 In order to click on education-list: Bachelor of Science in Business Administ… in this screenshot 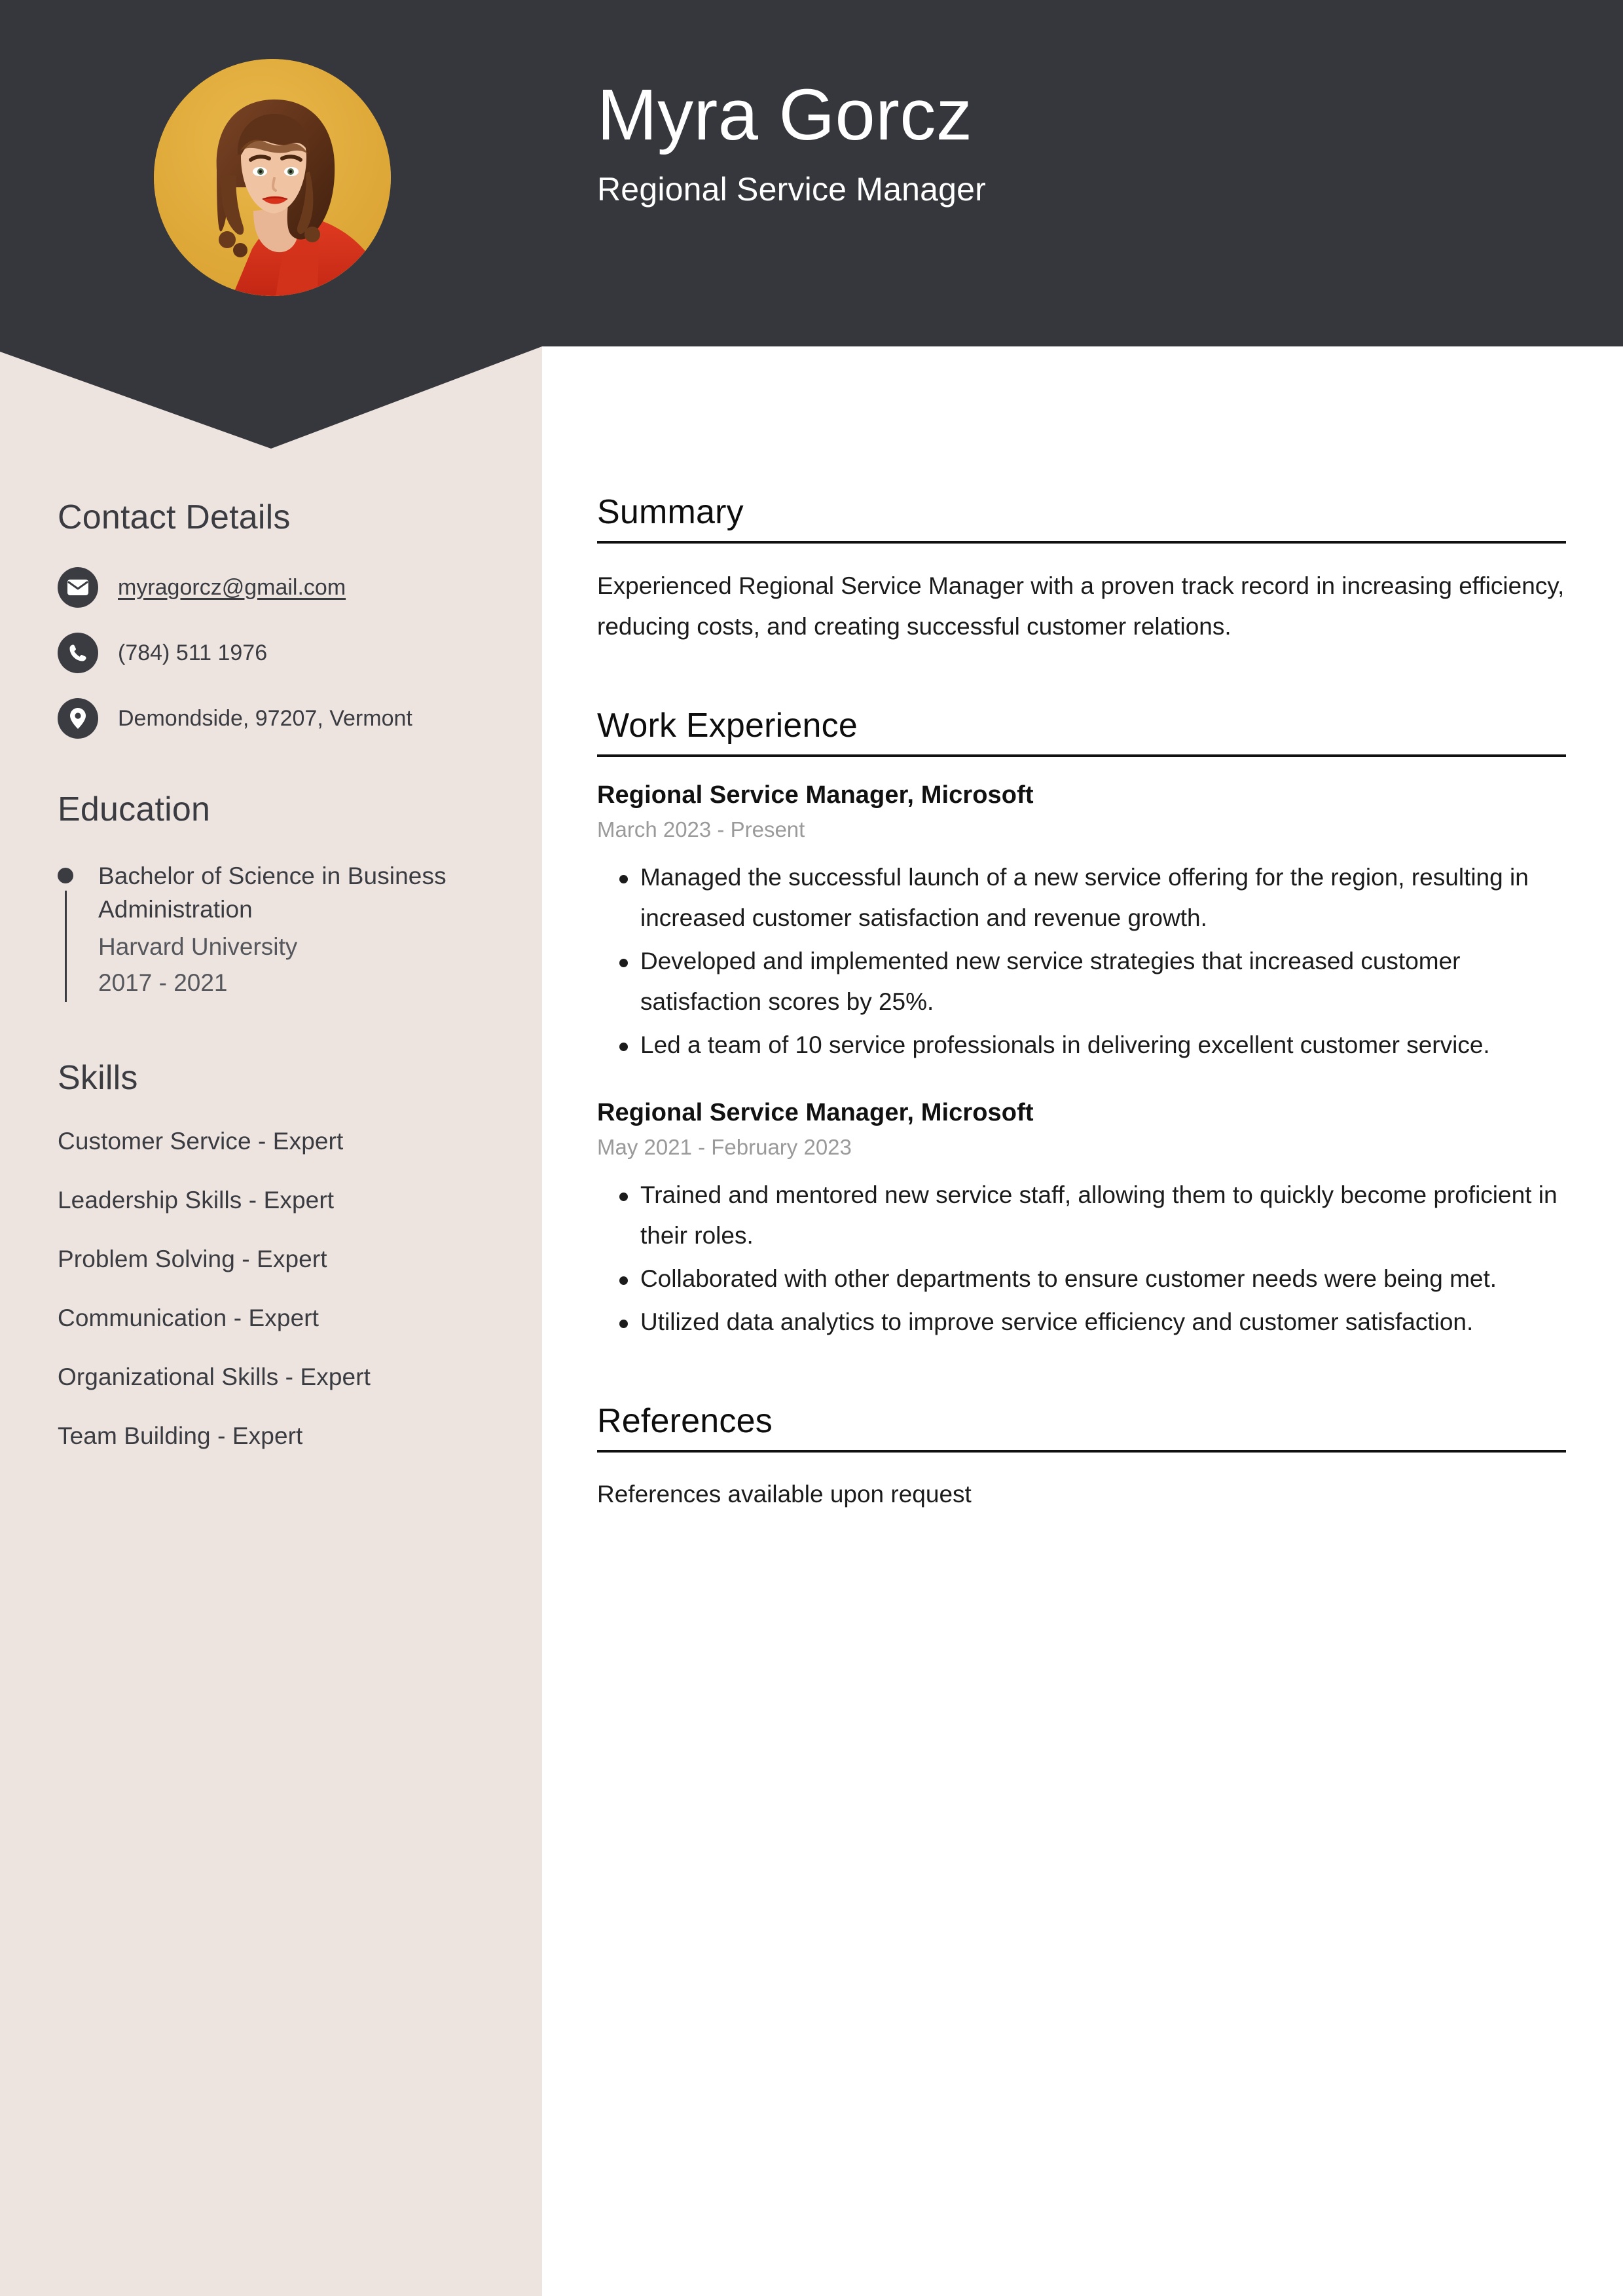, I will do `click(287, 932)`.